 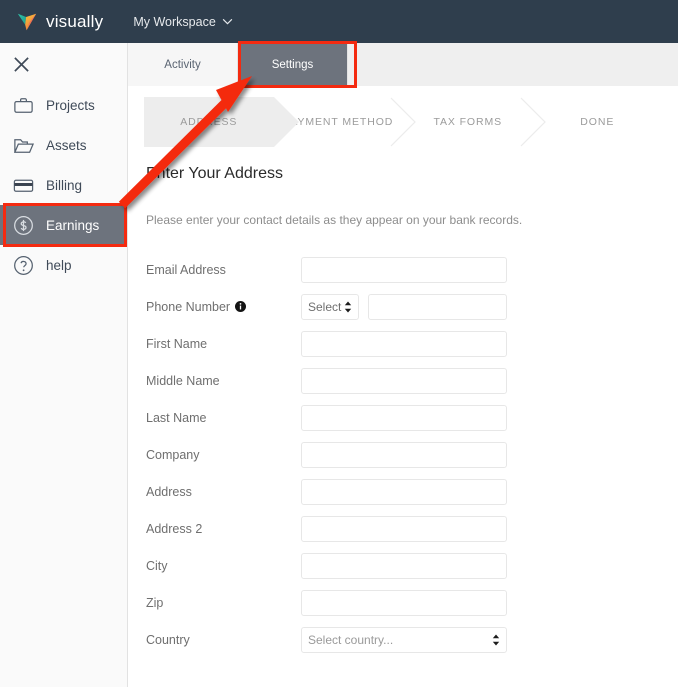 I want to click on field-row-last-name: Last Name, so click(x=412, y=417).